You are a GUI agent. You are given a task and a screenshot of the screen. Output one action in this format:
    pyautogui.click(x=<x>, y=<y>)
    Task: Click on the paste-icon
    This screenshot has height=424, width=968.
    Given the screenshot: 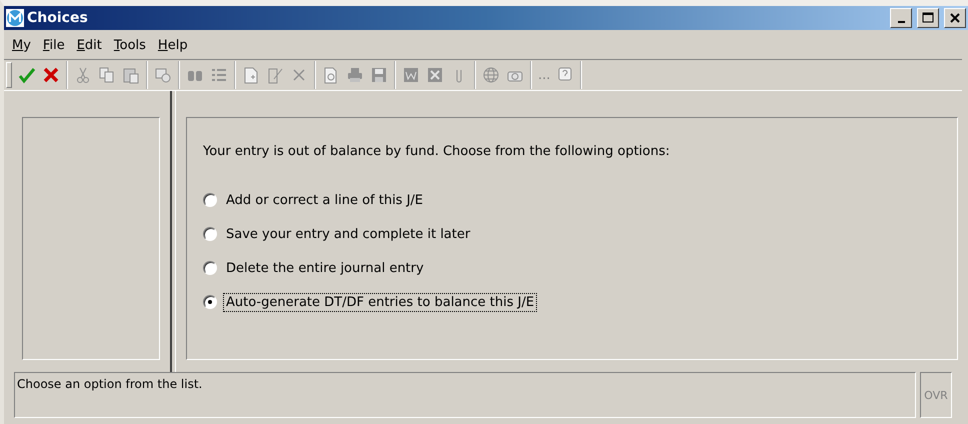 What is the action you would take?
    pyautogui.click(x=131, y=75)
    